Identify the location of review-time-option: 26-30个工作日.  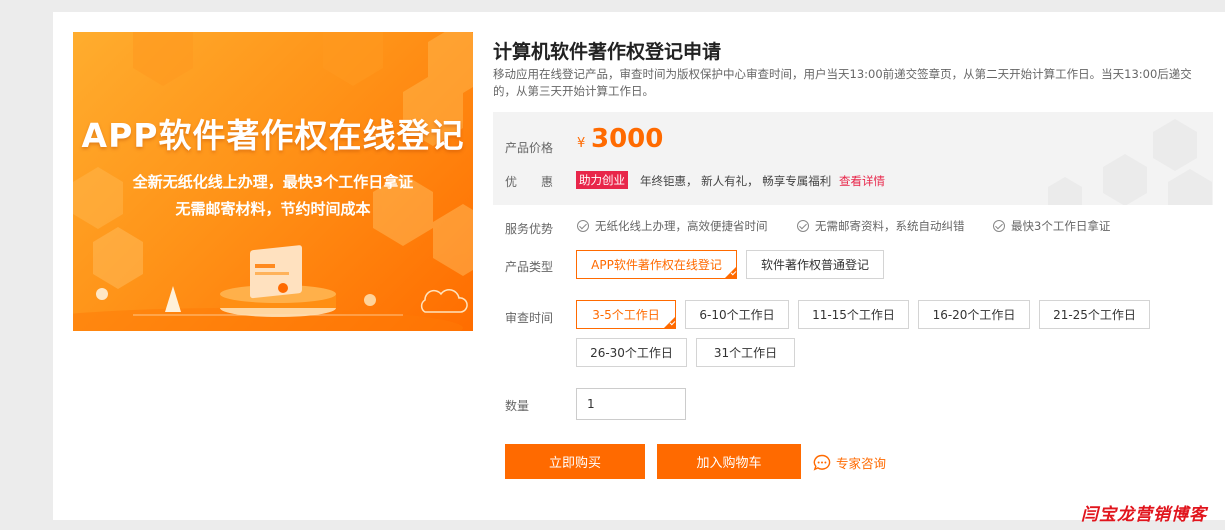
(631, 352).